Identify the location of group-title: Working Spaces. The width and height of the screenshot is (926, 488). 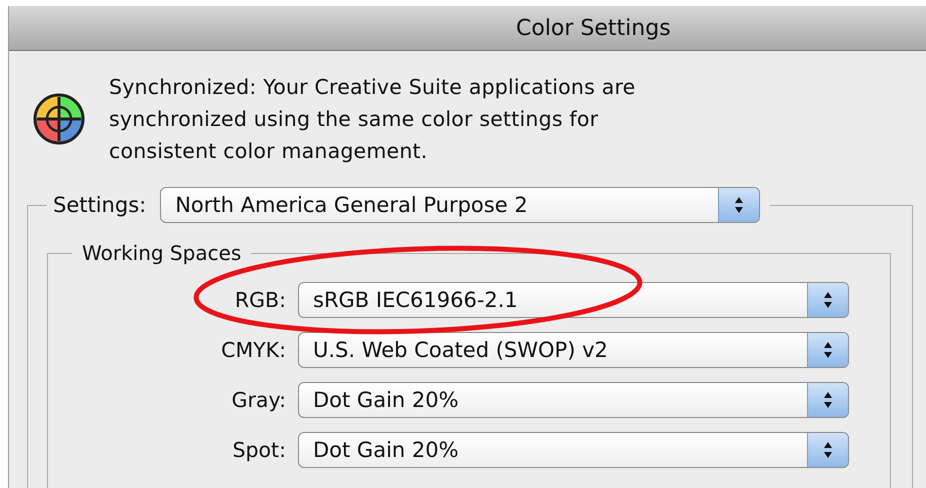
(162, 253).